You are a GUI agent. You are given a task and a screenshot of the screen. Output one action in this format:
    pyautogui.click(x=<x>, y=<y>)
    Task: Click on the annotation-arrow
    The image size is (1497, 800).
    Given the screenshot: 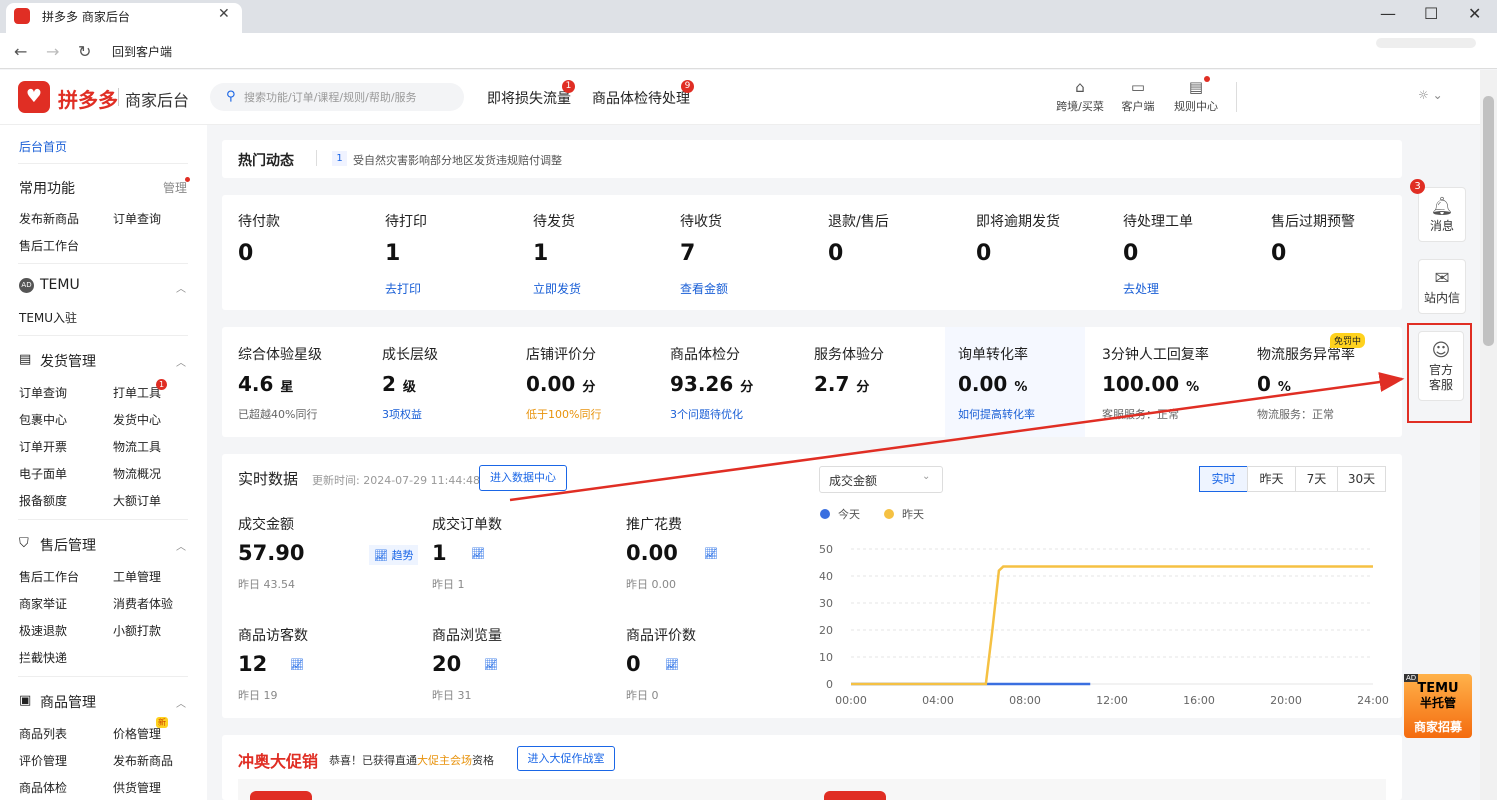 What is the action you would take?
    pyautogui.click(x=957, y=437)
    